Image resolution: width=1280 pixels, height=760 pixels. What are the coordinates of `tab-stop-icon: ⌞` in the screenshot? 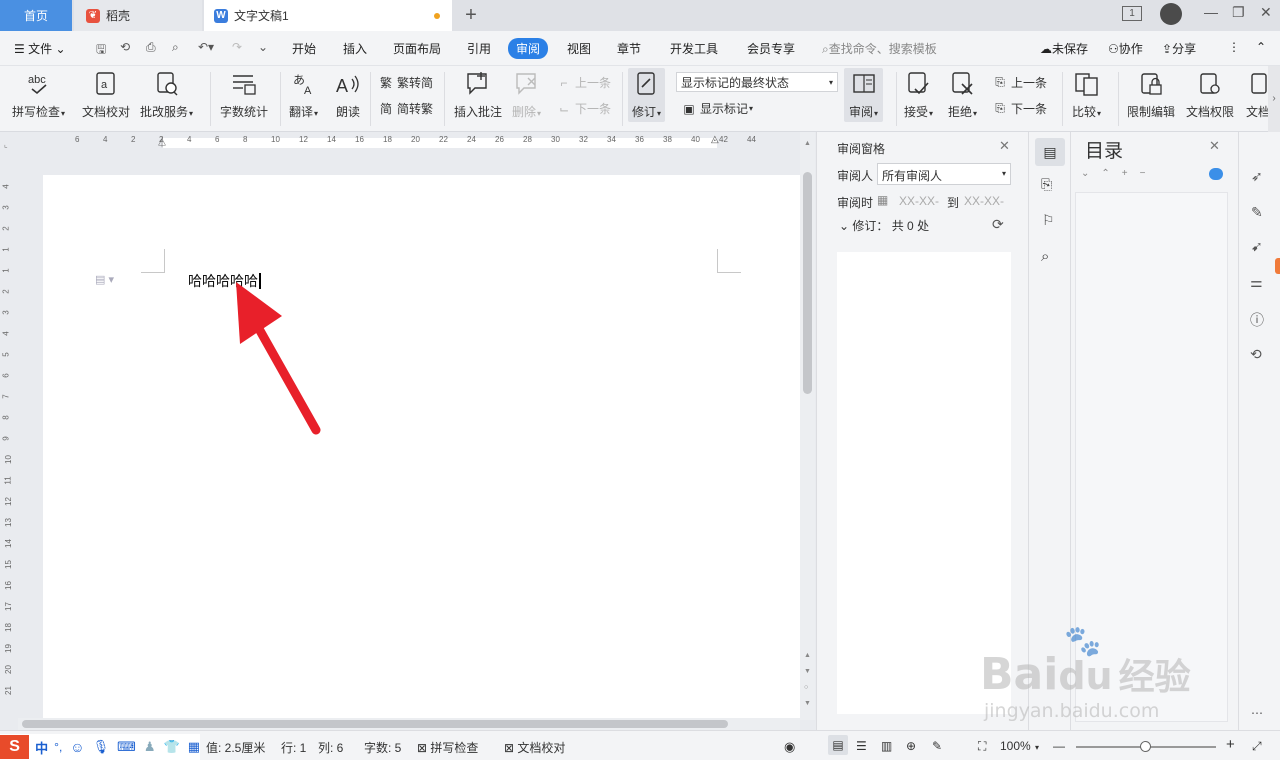 It's located at (6, 144).